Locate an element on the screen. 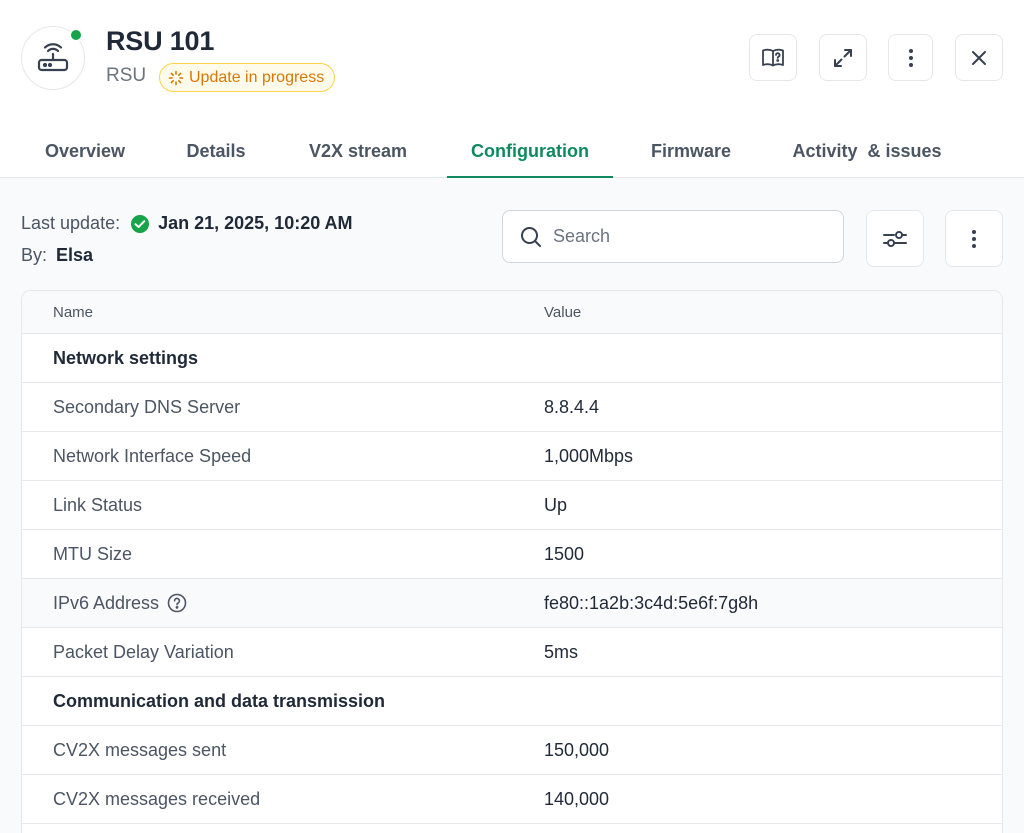 The height and width of the screenshot is (833, 1024). expand-icon is located at coordinates (843, 57).